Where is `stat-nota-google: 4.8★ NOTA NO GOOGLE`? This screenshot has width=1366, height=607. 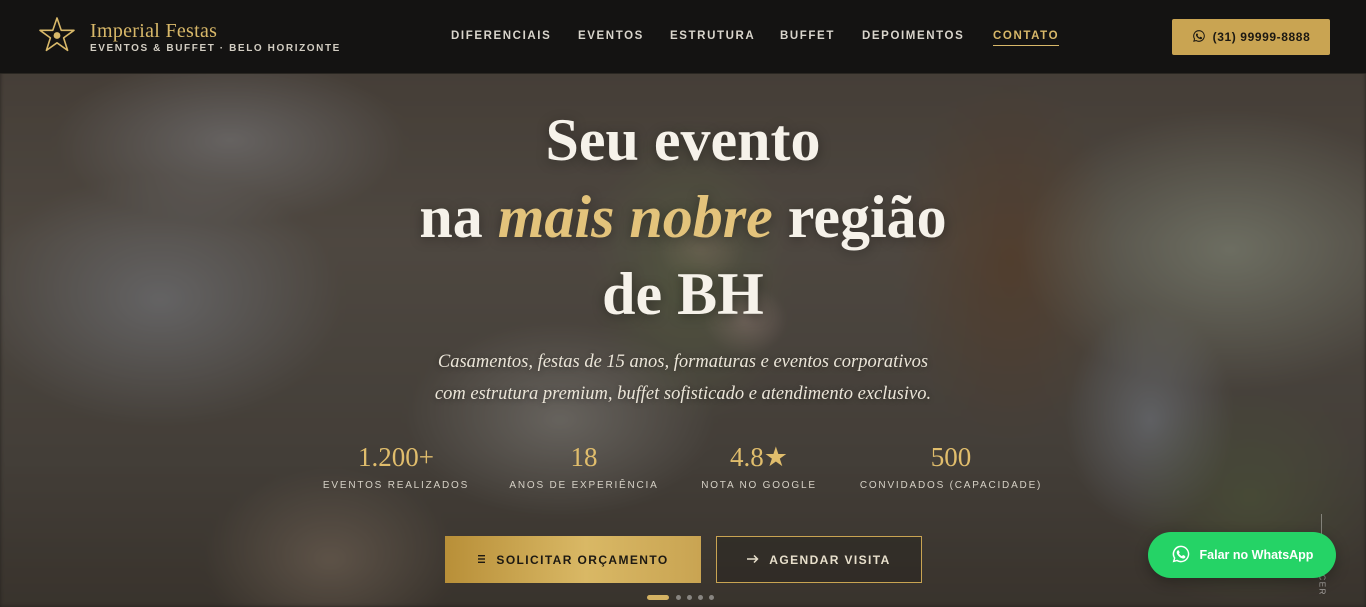
stat-nota-google: 4.8★ NOTA NO GOOGLE is located at coordinates (759, 466).